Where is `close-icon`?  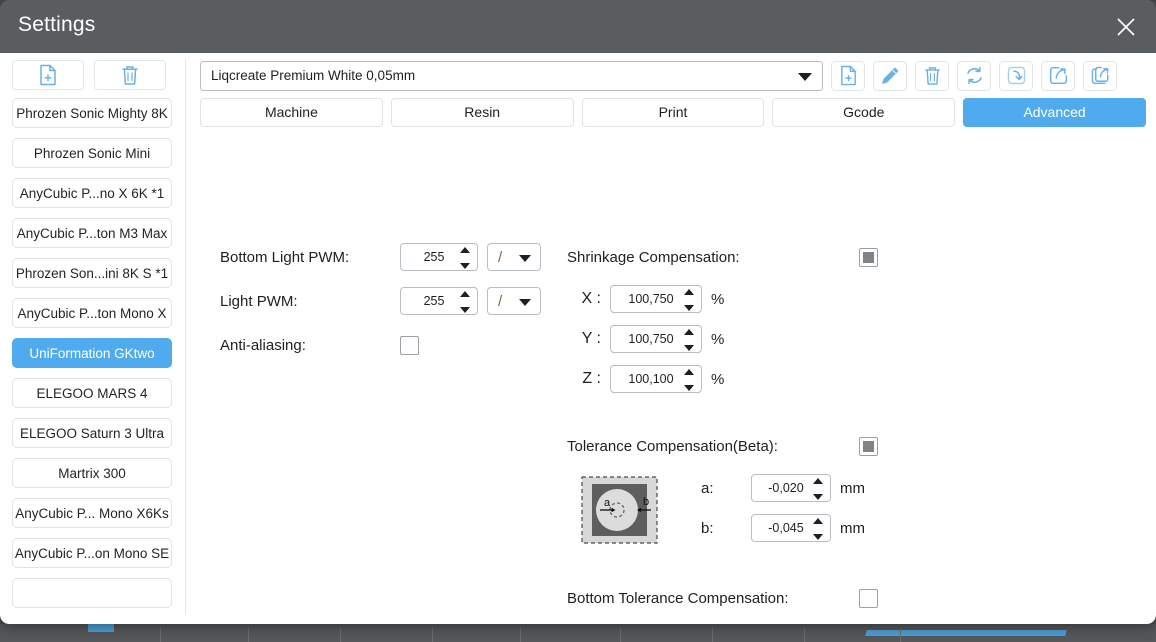 close-icon is located at coordinates (1126, 26).